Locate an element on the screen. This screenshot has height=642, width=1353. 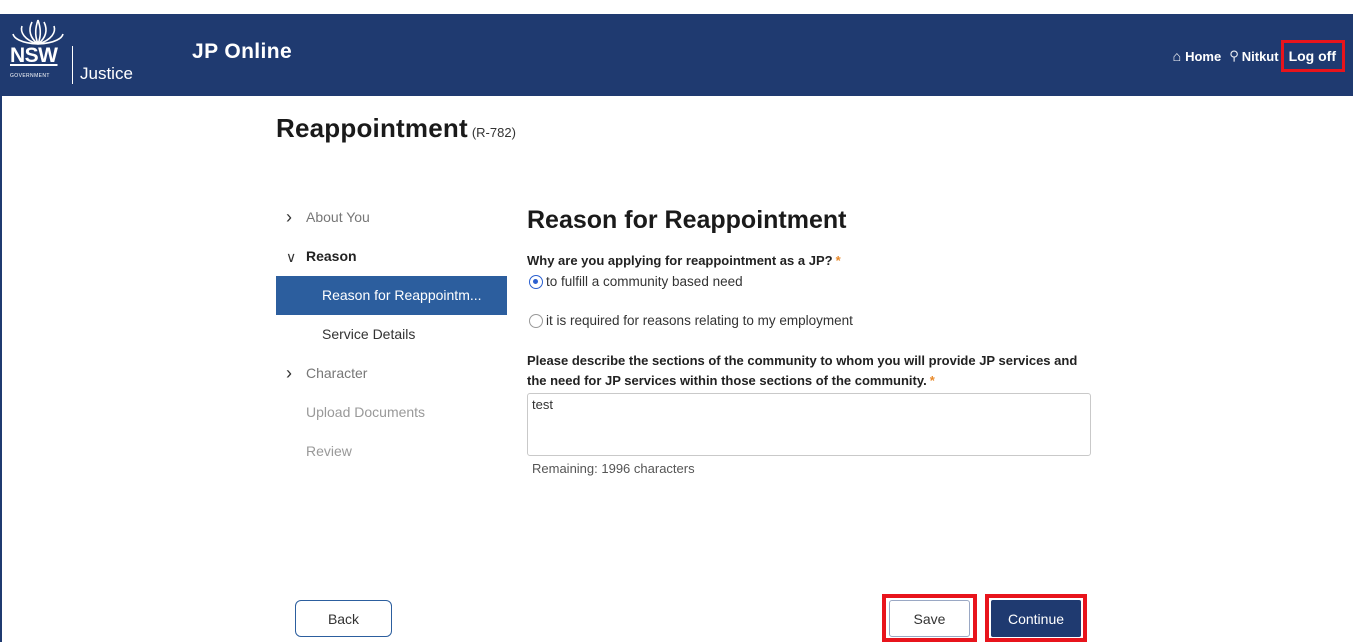
waratah-icon is located at coordinates (38, 32).